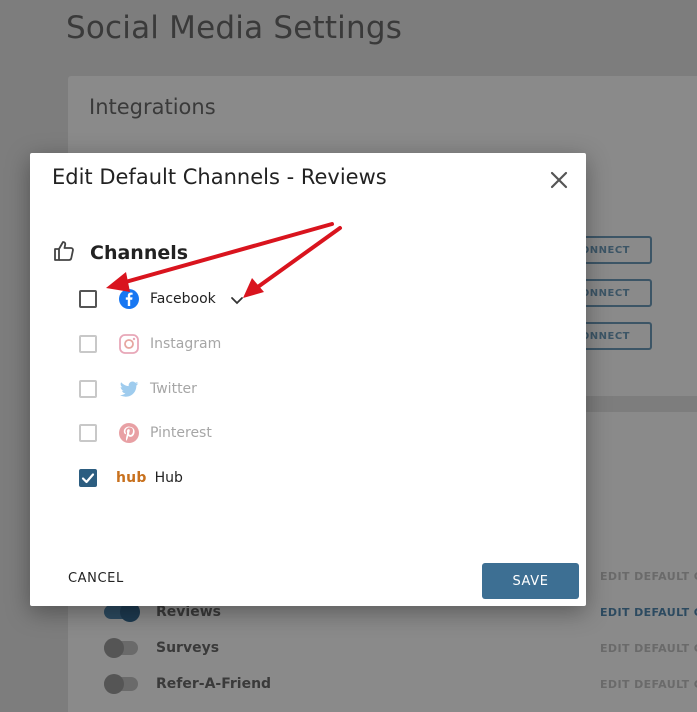  I want to click on twitter-checkbox, so click(88, 389).